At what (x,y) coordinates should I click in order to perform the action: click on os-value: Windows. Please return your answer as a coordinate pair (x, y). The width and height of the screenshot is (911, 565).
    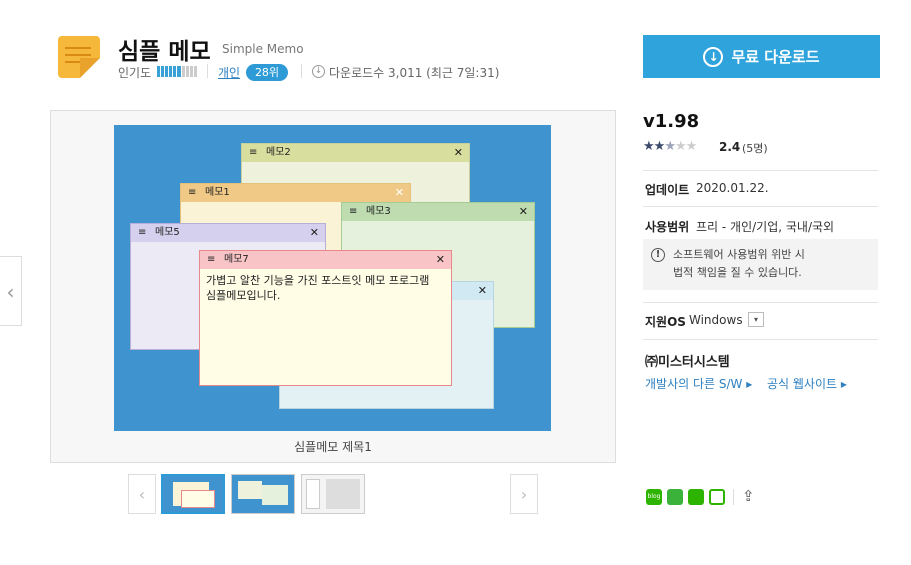
    Looking at the image, I should click on (716, 320).